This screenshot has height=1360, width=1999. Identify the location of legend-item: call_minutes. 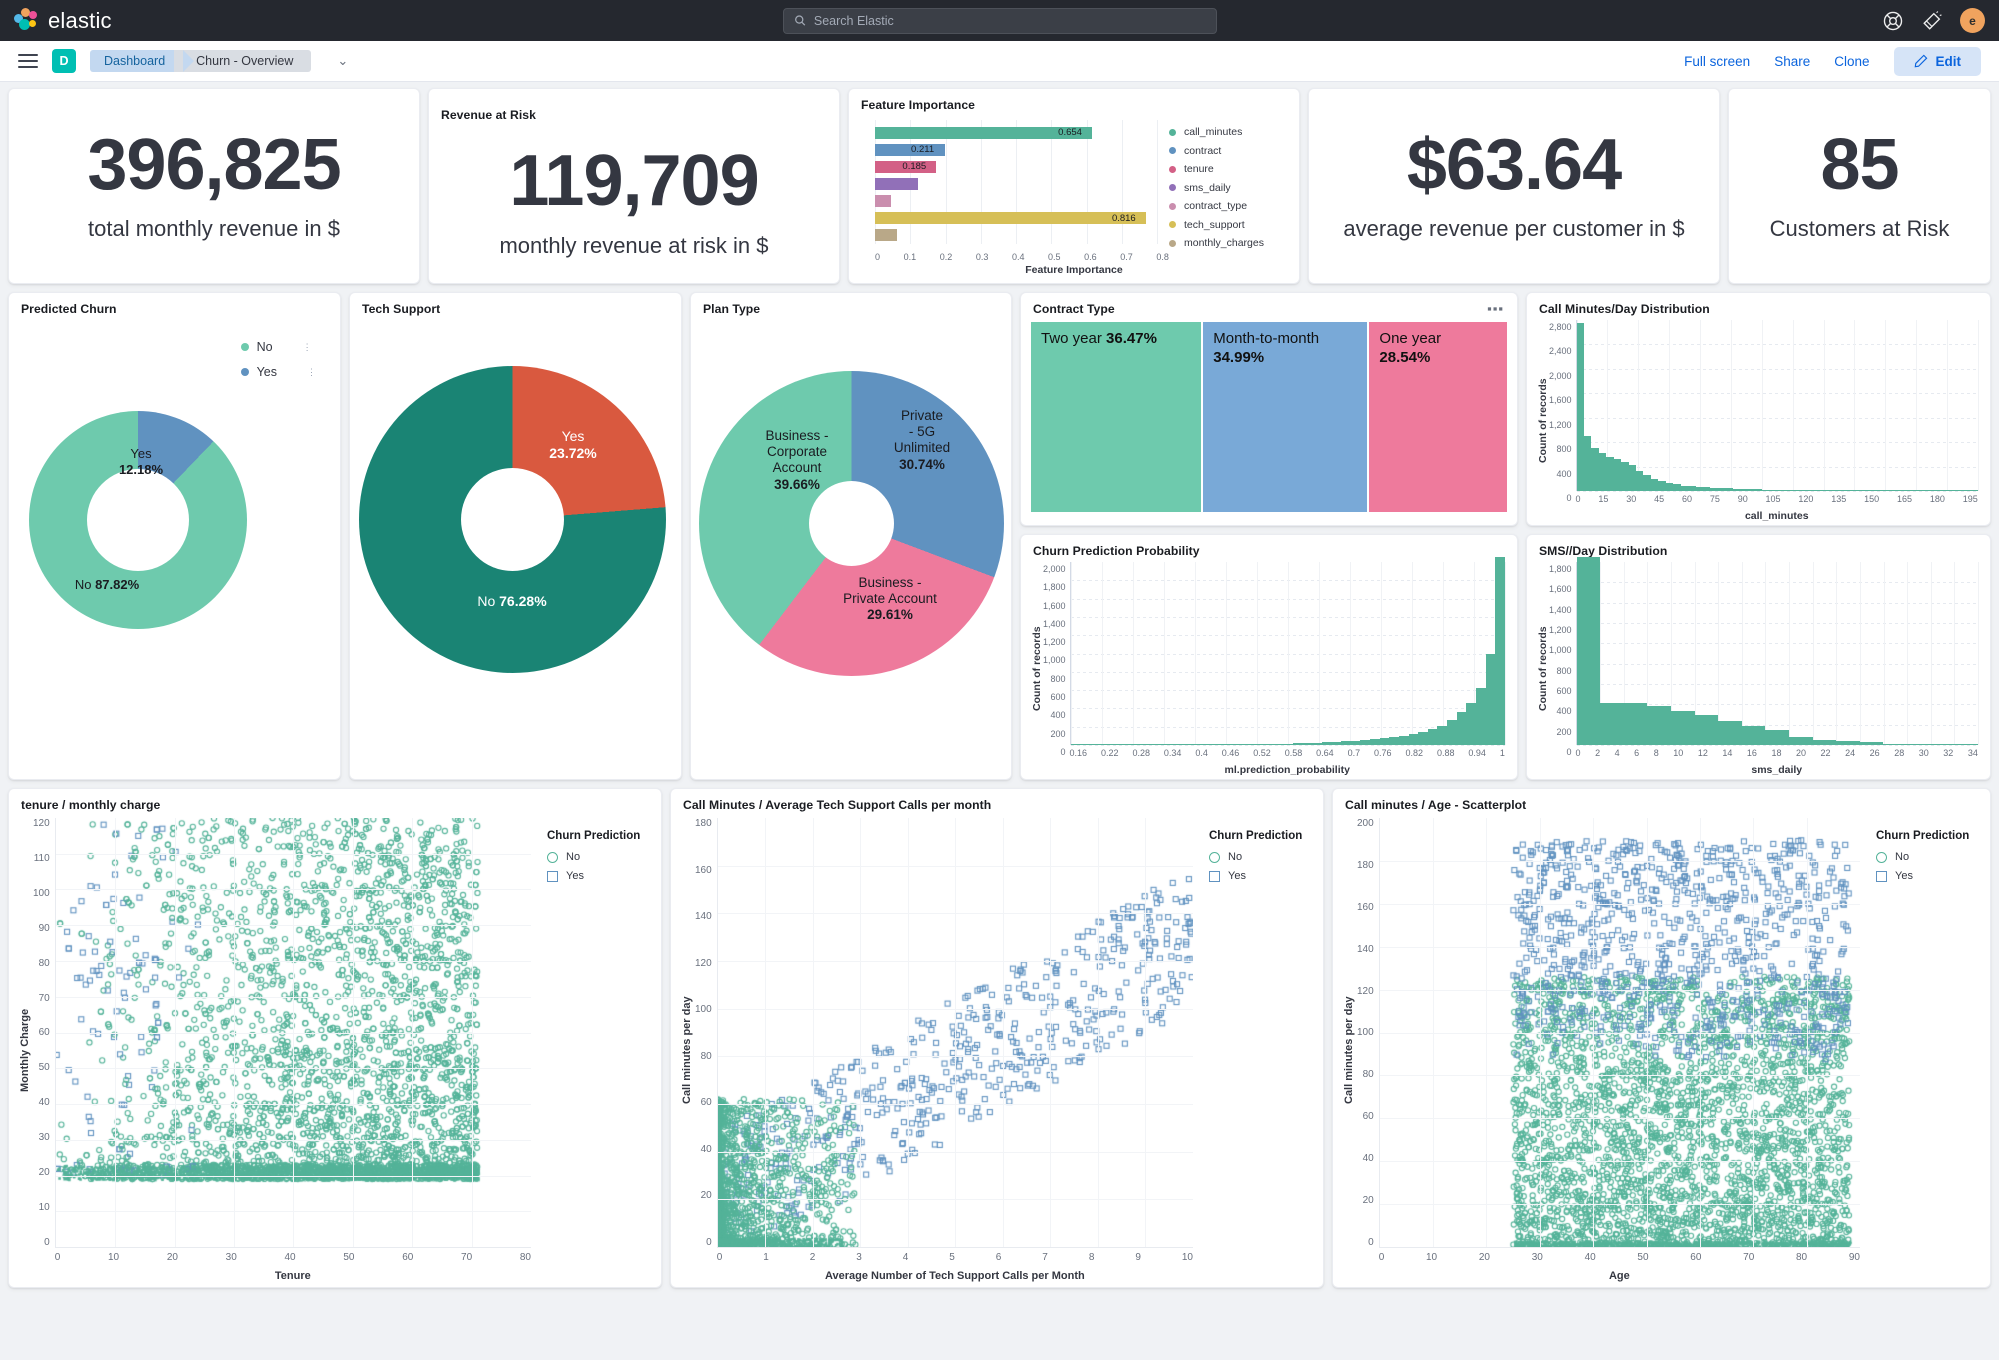
(1229, 132).